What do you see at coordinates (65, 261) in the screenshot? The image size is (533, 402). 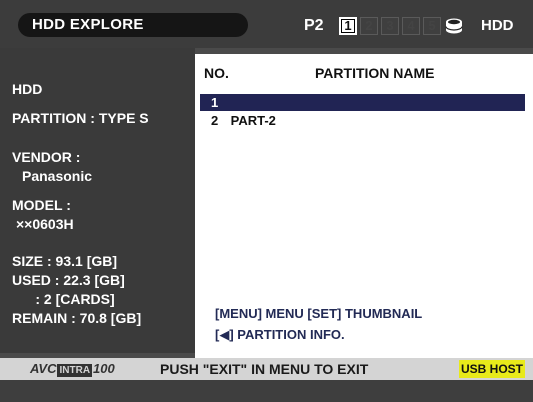 I see `size-value: SIZE : 93.1 [GB]` at bounding box center [65, 261].